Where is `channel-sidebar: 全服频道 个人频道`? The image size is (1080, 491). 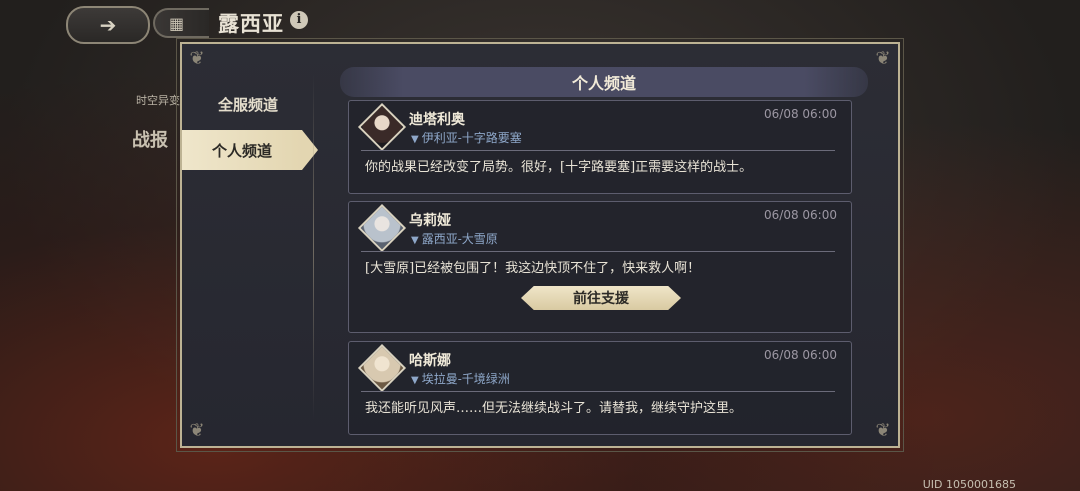
channel-sidebar: 全服频道 个人频道 is located at coordinates (250, 245).